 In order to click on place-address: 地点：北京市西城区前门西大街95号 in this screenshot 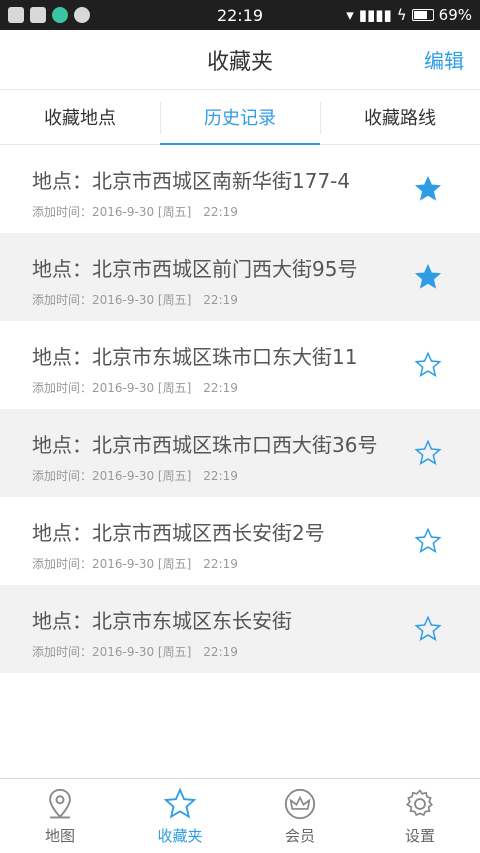, I will do `click(195, 269)`.